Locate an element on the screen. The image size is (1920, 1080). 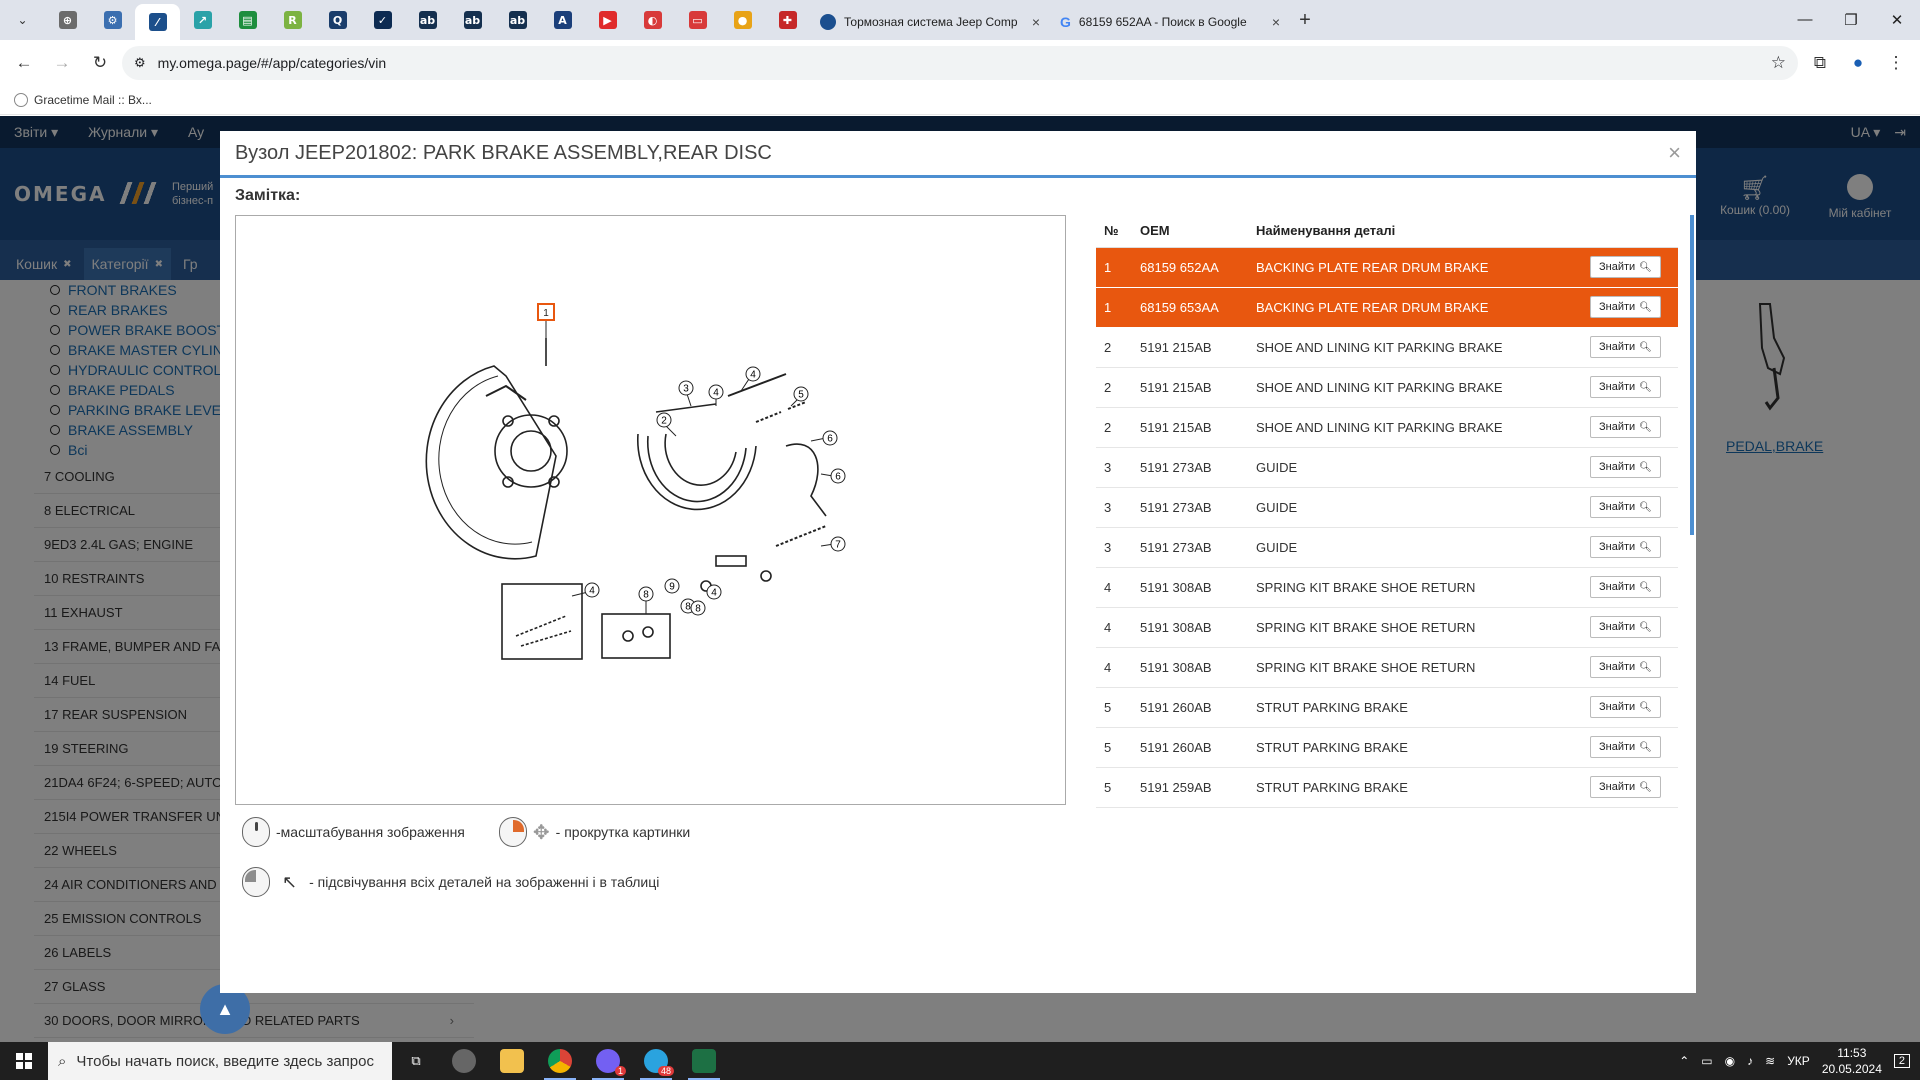
volume-icon: ♪ is located at coordinates (1750, 1061).